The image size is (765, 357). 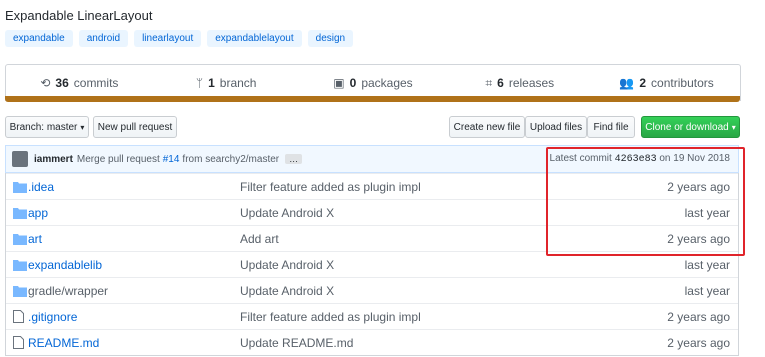 I want to click on tag-icon: ⌗, so click(x=489, y=82).